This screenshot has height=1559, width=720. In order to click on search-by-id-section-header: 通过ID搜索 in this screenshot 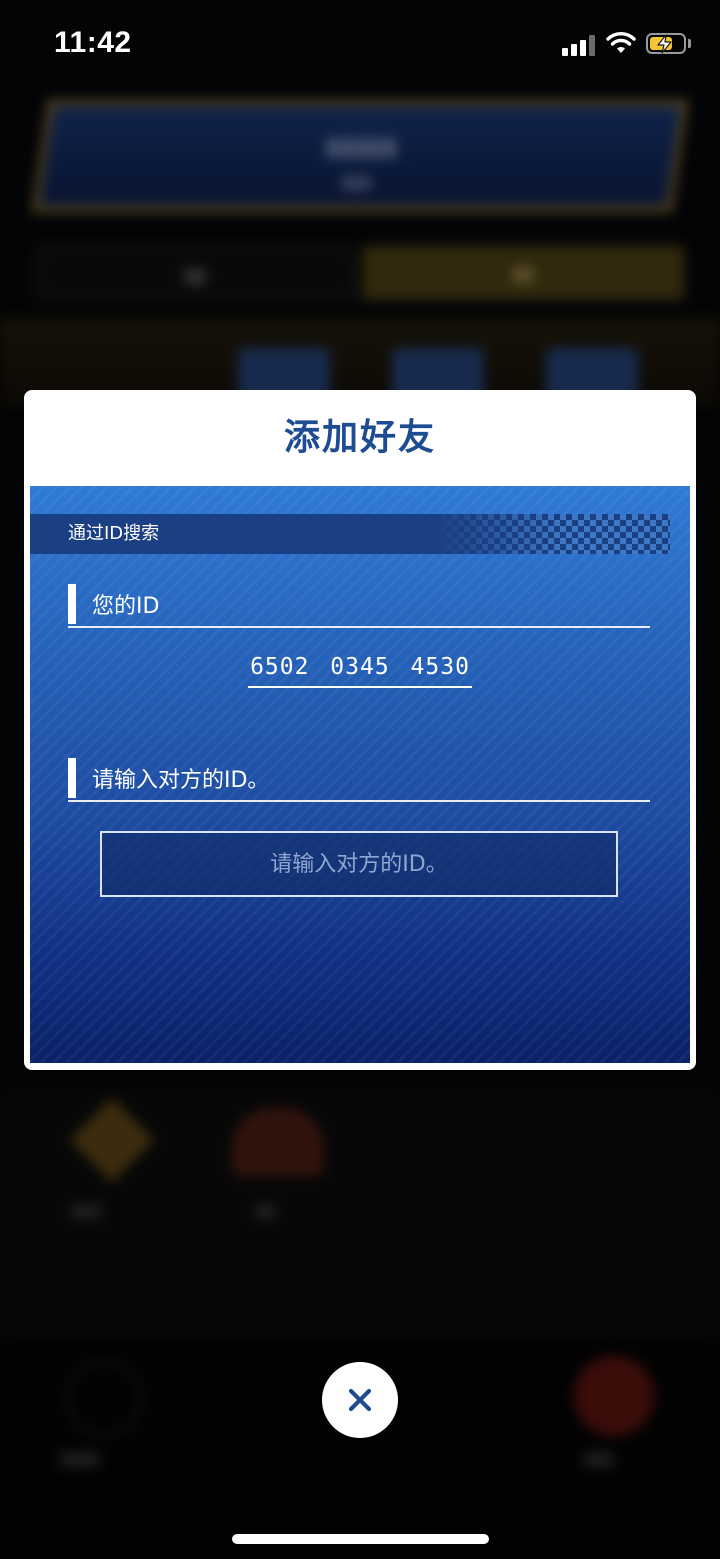, I will do `click(350, 534)`.